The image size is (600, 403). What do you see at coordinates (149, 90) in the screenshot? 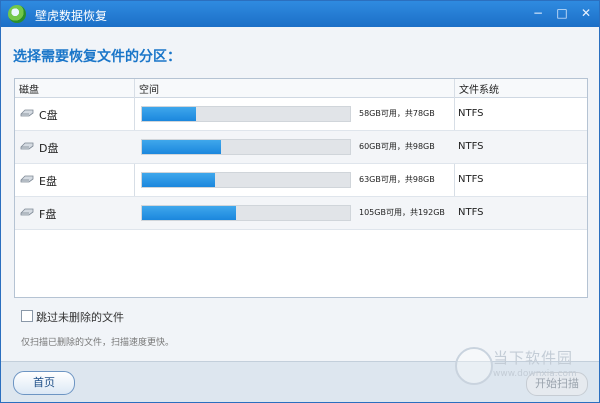
I see `column-header-space: 空间` at bounding box center [149, 90].